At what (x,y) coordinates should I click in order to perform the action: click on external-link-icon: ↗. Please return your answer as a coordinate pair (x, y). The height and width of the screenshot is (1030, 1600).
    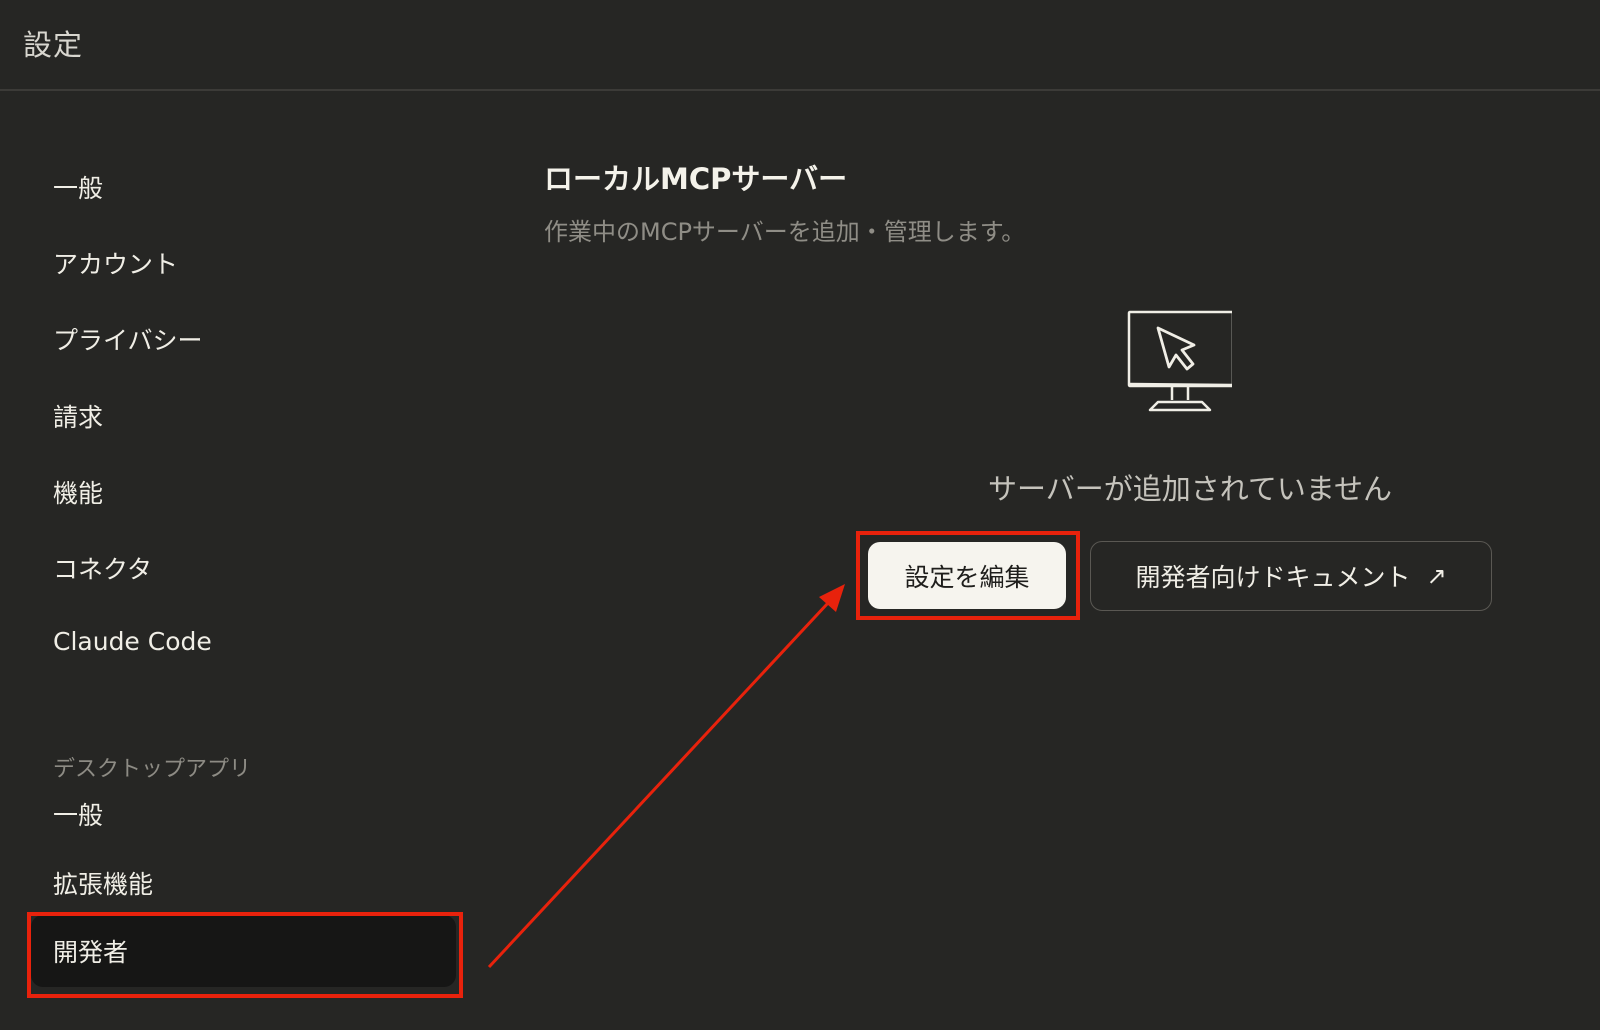
    Looking at the image, I should click on (1436, 576).